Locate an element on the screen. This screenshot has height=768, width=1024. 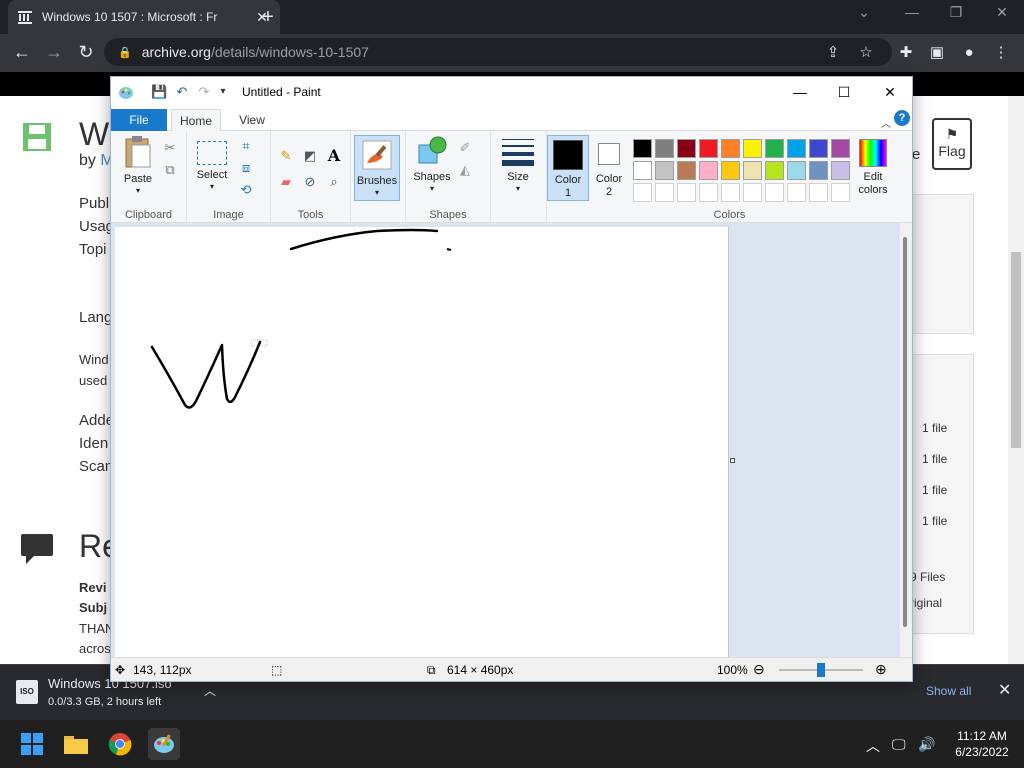
canvas-scrollbar is located at coordinates (906, 440).